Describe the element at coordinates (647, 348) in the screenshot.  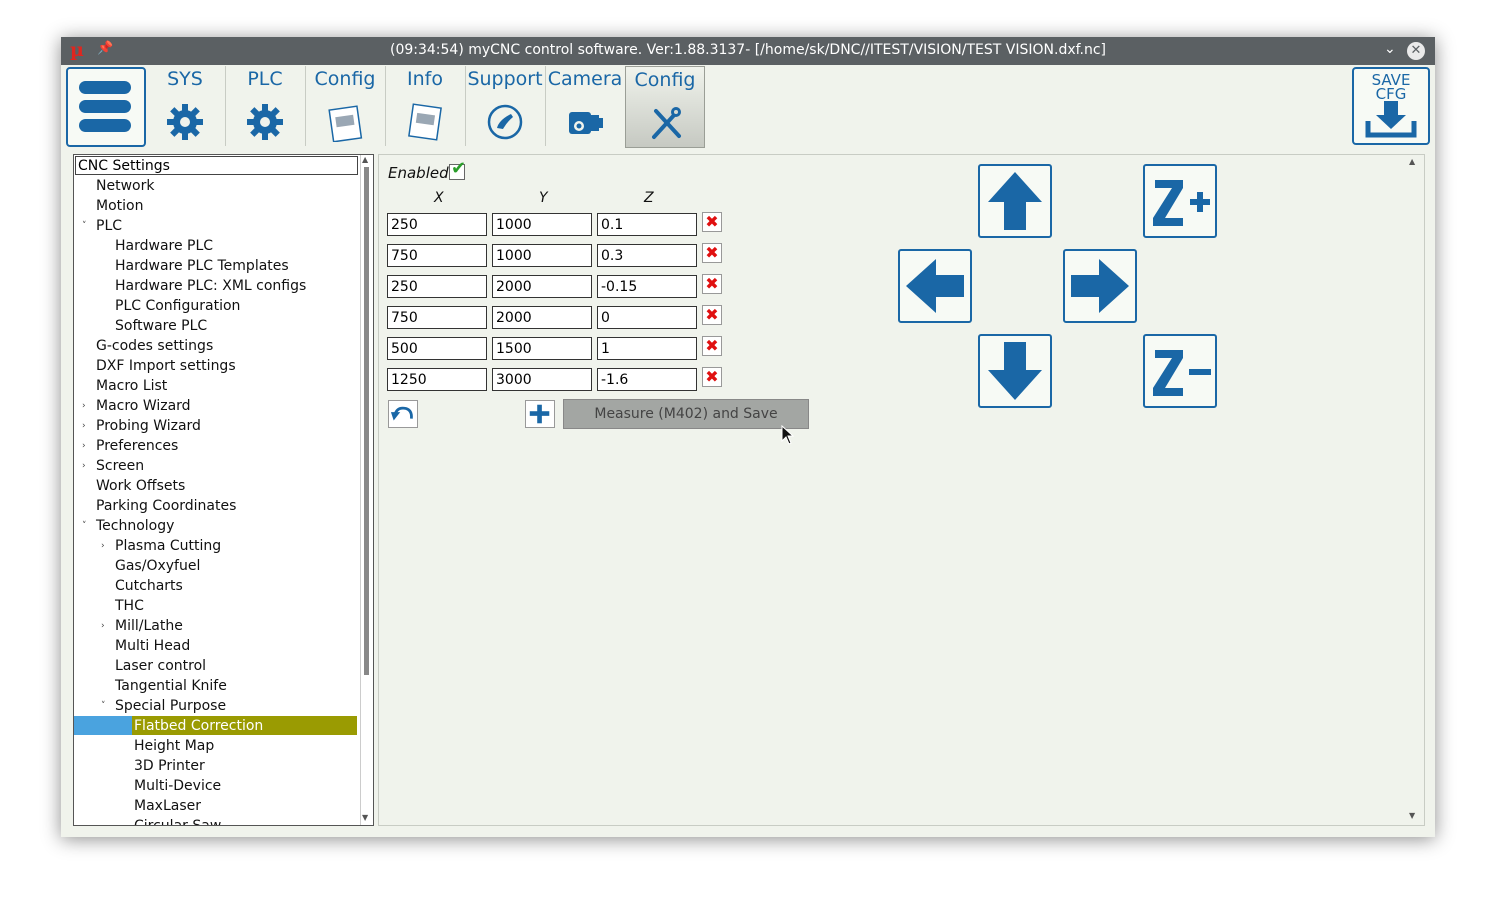
I see `point-z-input: 1` at that location.